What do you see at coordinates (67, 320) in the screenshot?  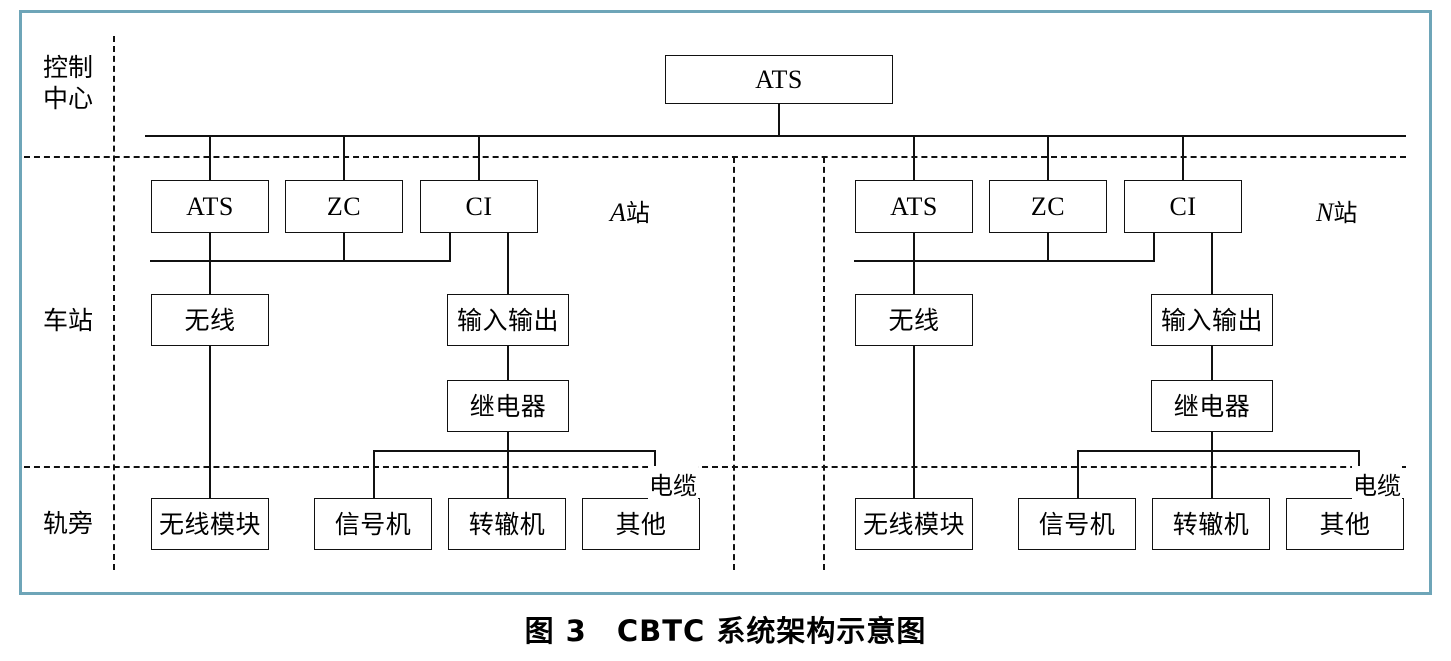 I see `row-label-station: 车站` at bounding box center [67, 320].